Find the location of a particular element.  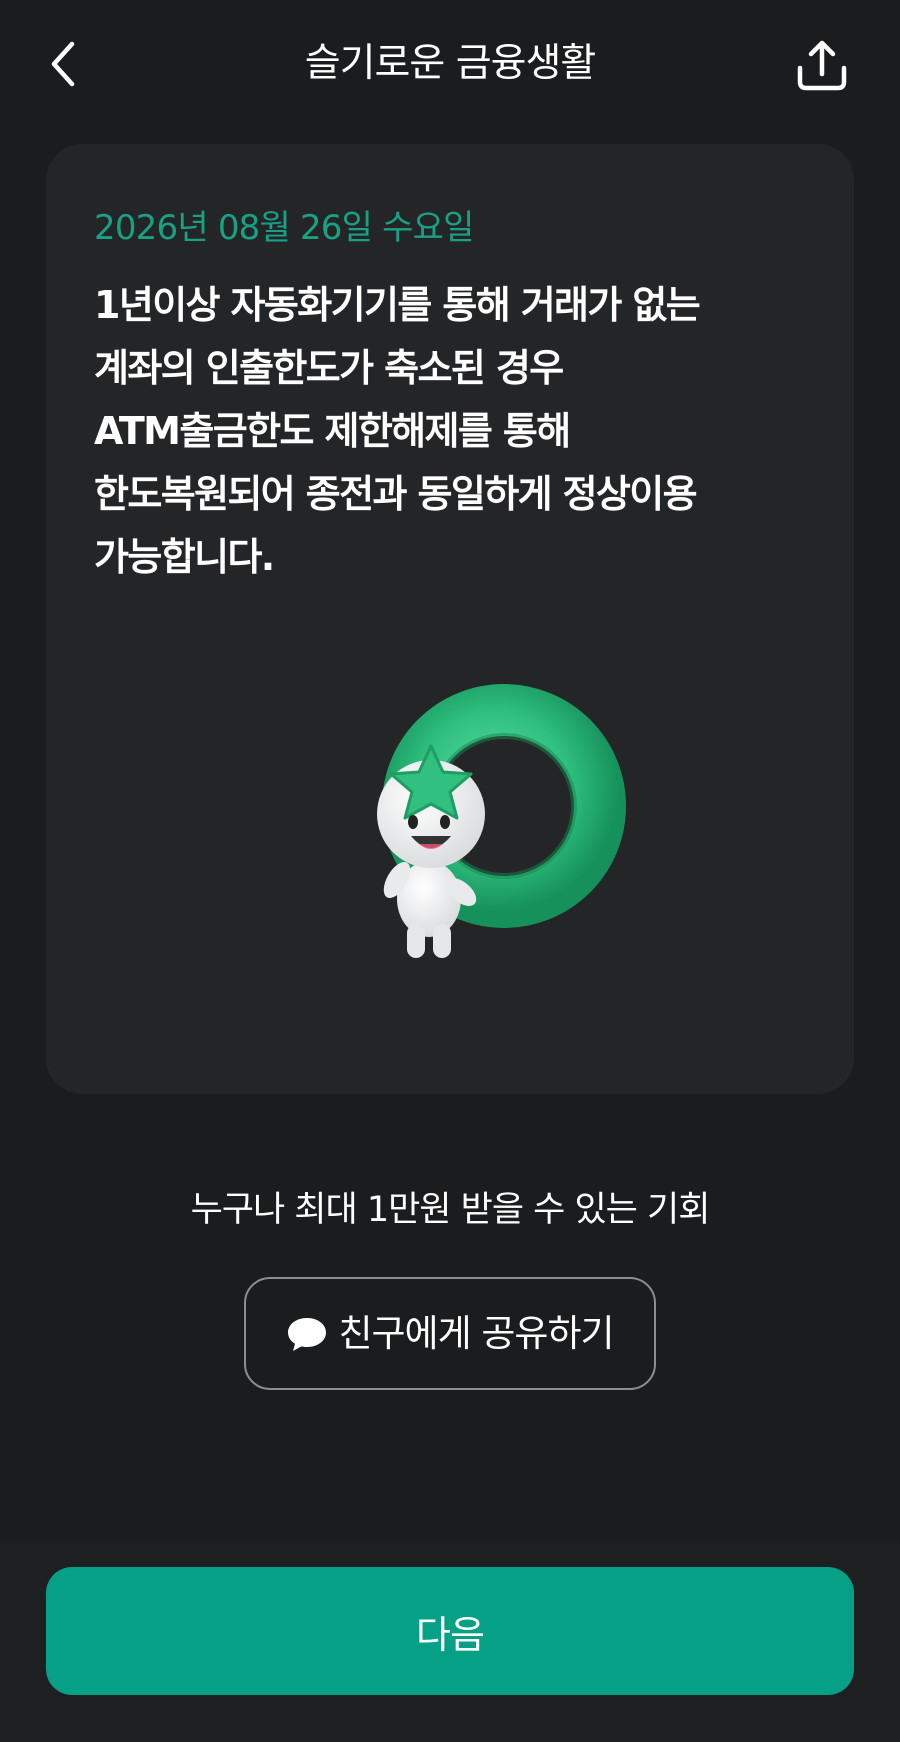

top-app-bar: 슬기로운 금융생활 is located at coordinates (450, 65).